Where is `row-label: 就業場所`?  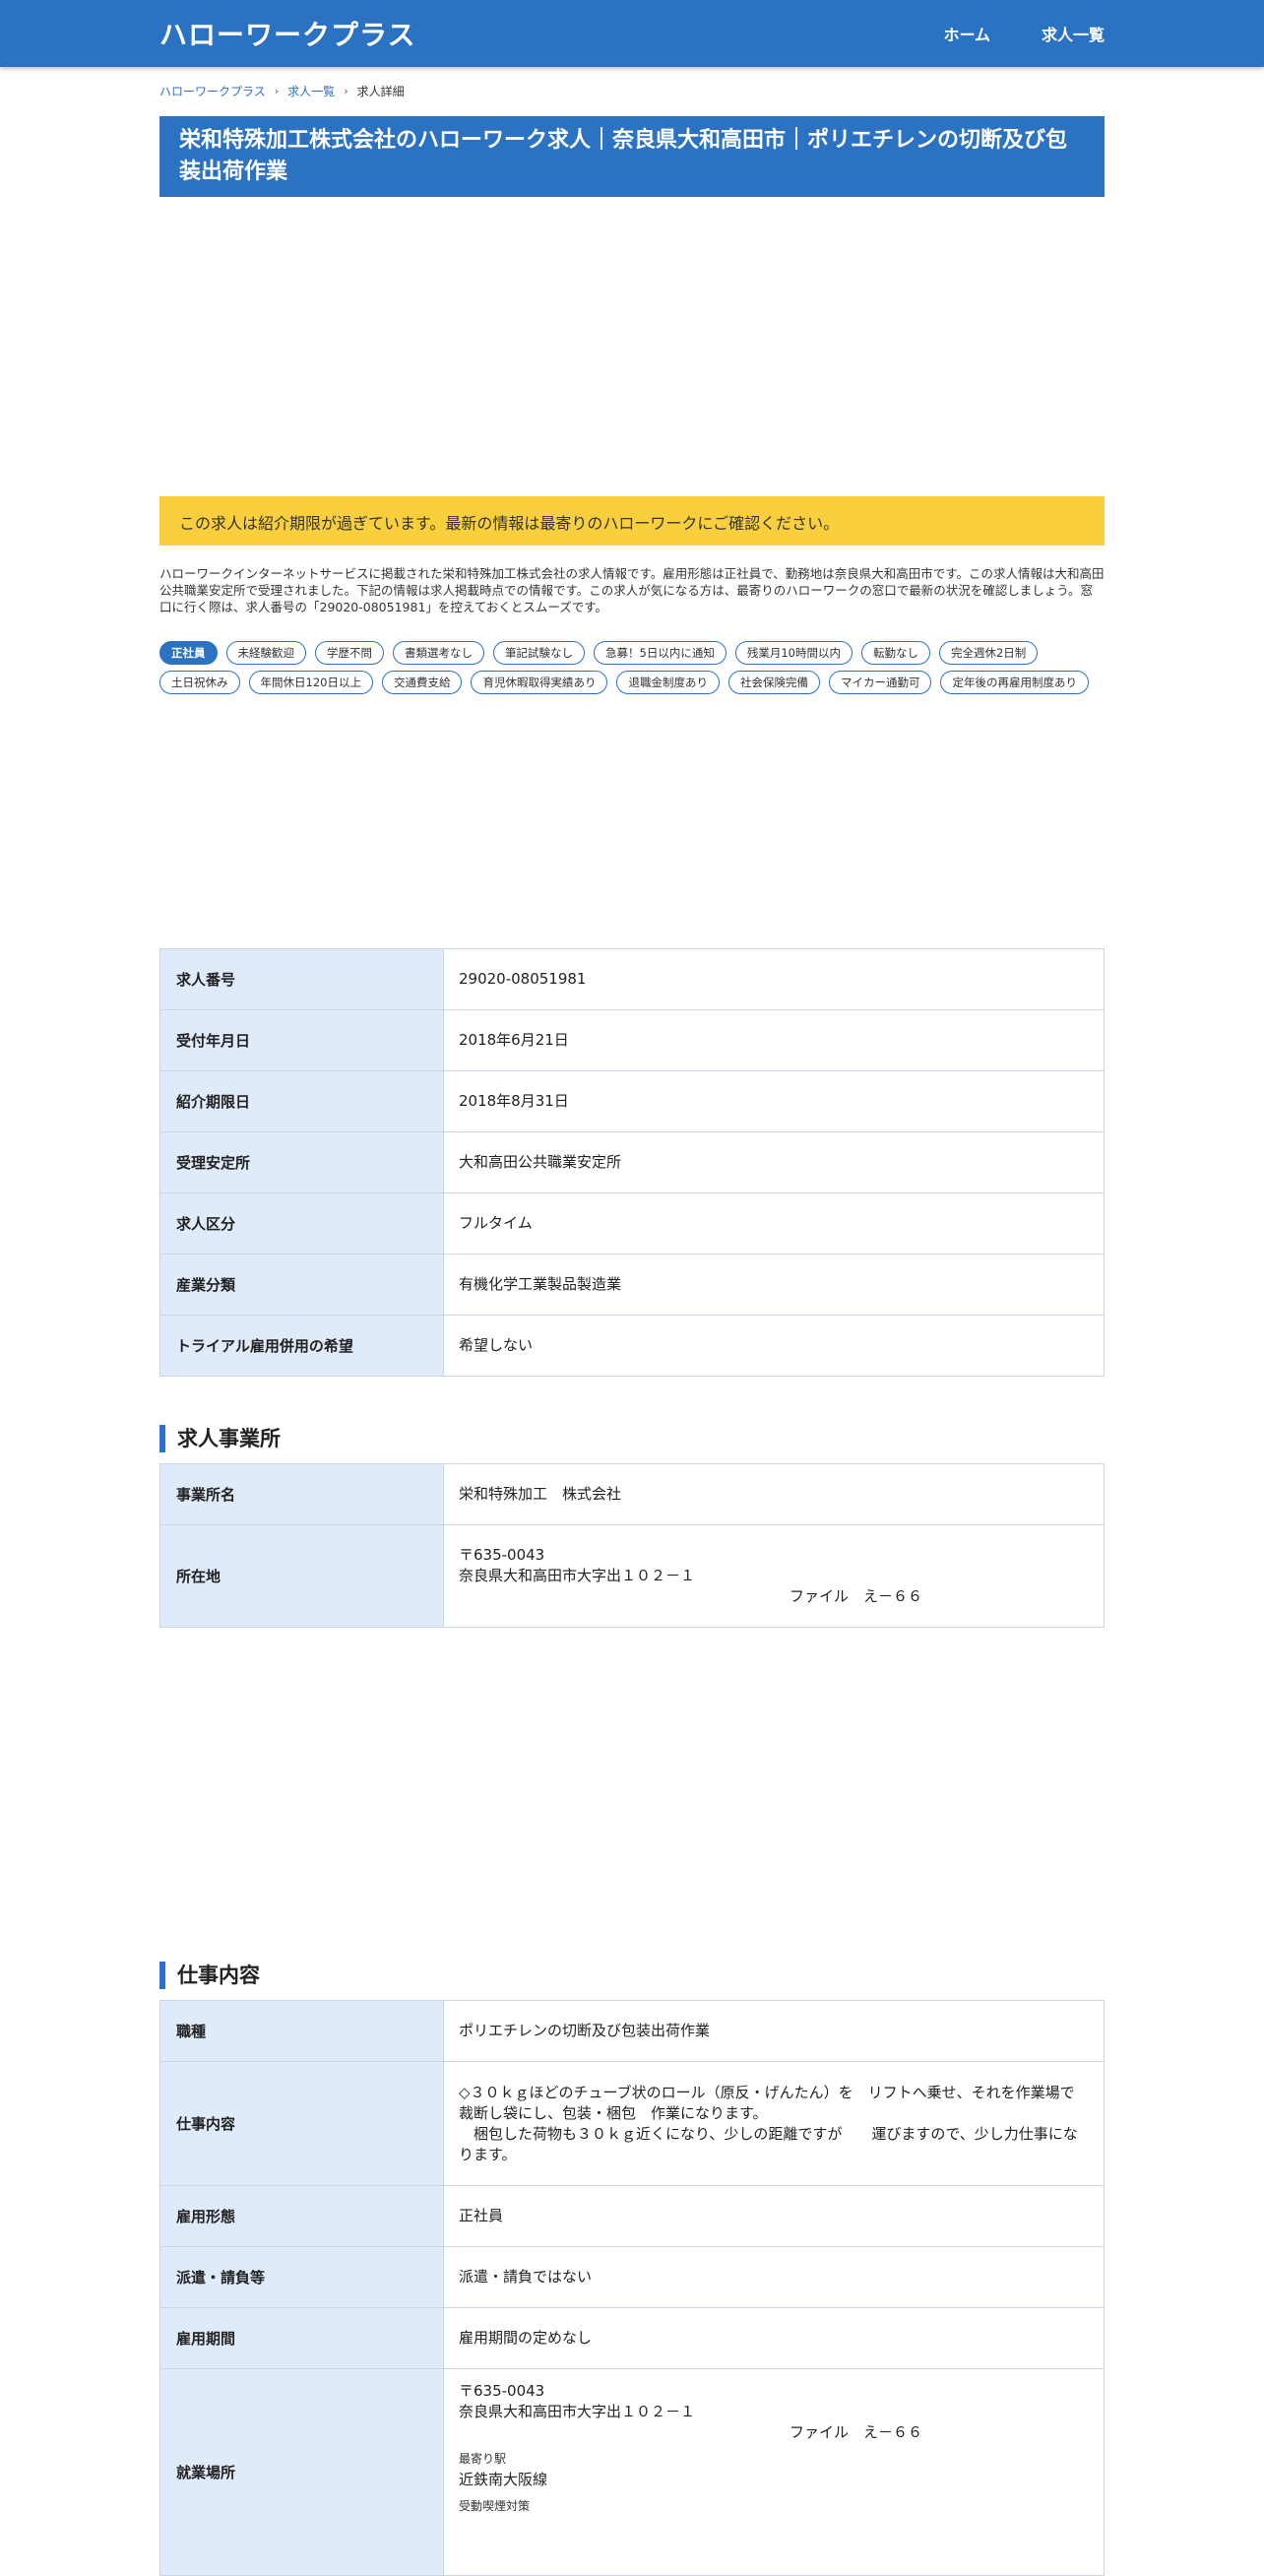
row-label: 就業場所 is located at coordinates (301, 2472).